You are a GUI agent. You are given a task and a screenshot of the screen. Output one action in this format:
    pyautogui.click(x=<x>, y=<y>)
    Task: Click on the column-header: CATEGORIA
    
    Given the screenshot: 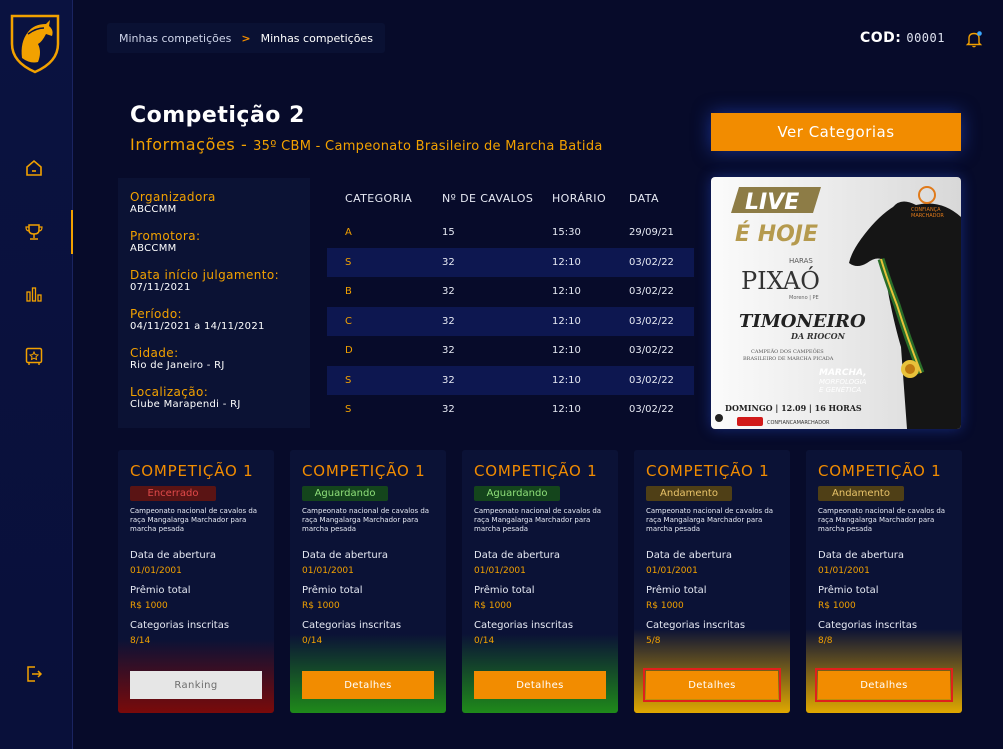 What is the action you would take?
    pyautogui.click(x=379, y=198)
    